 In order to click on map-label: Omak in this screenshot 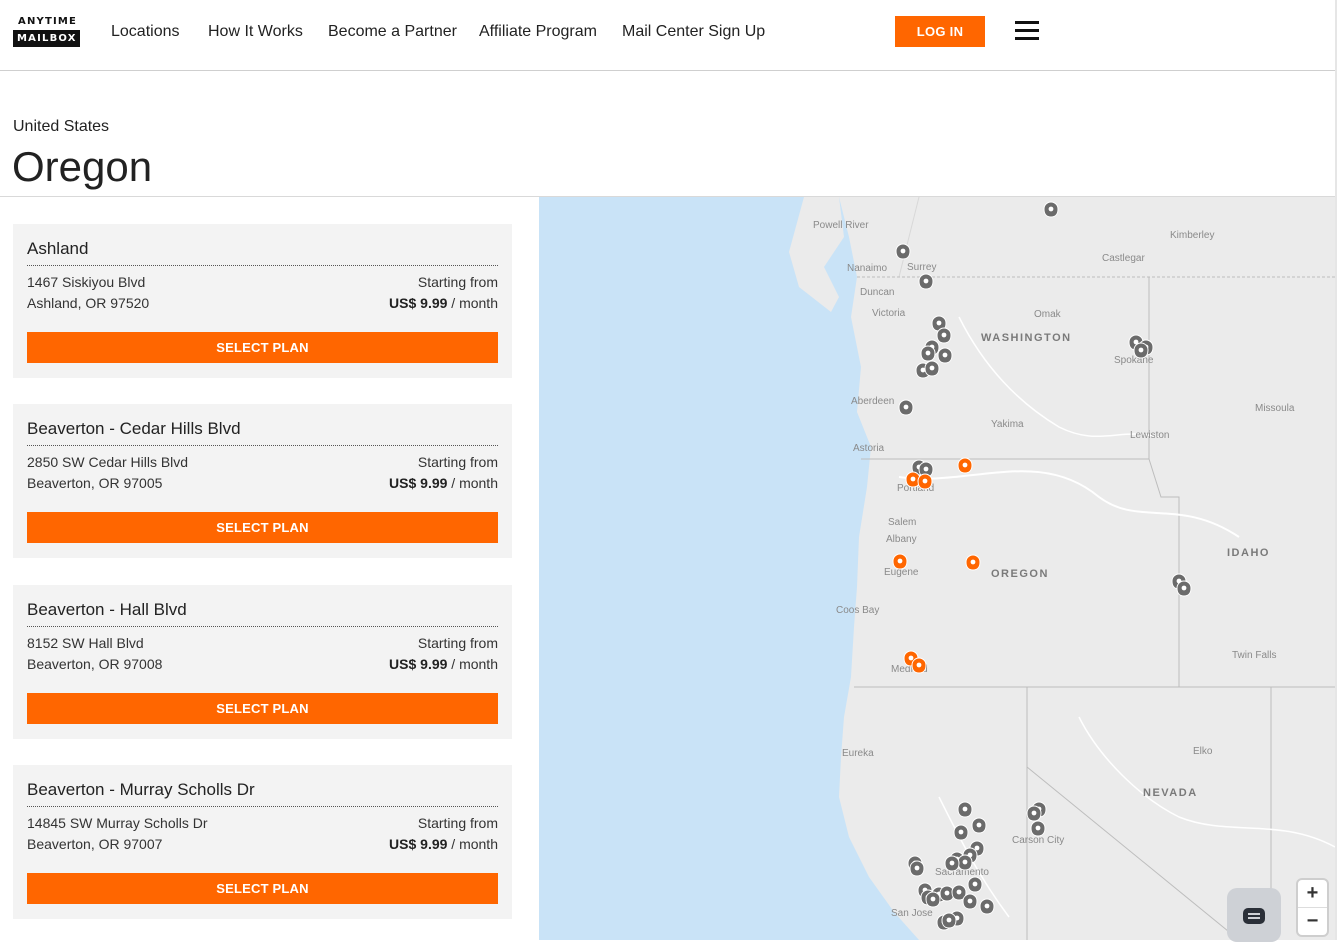, I will do `click(1048, 314)`.